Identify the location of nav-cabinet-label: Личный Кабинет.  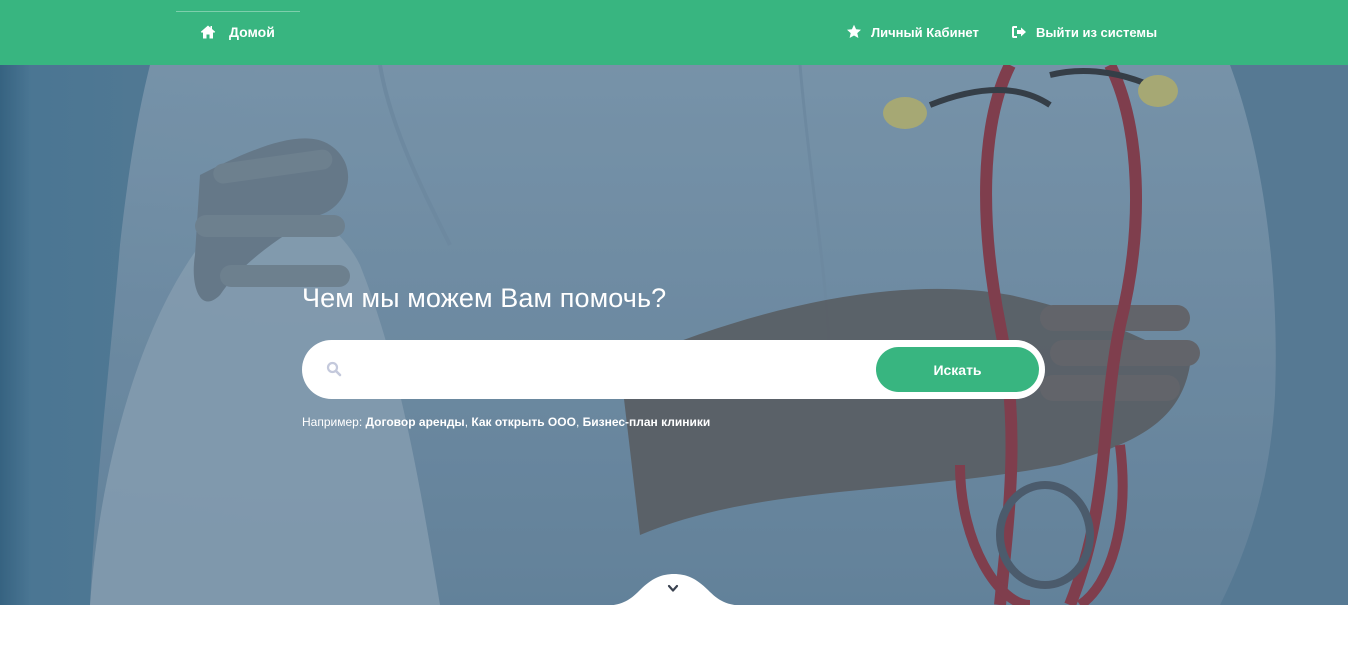
(925, 32).